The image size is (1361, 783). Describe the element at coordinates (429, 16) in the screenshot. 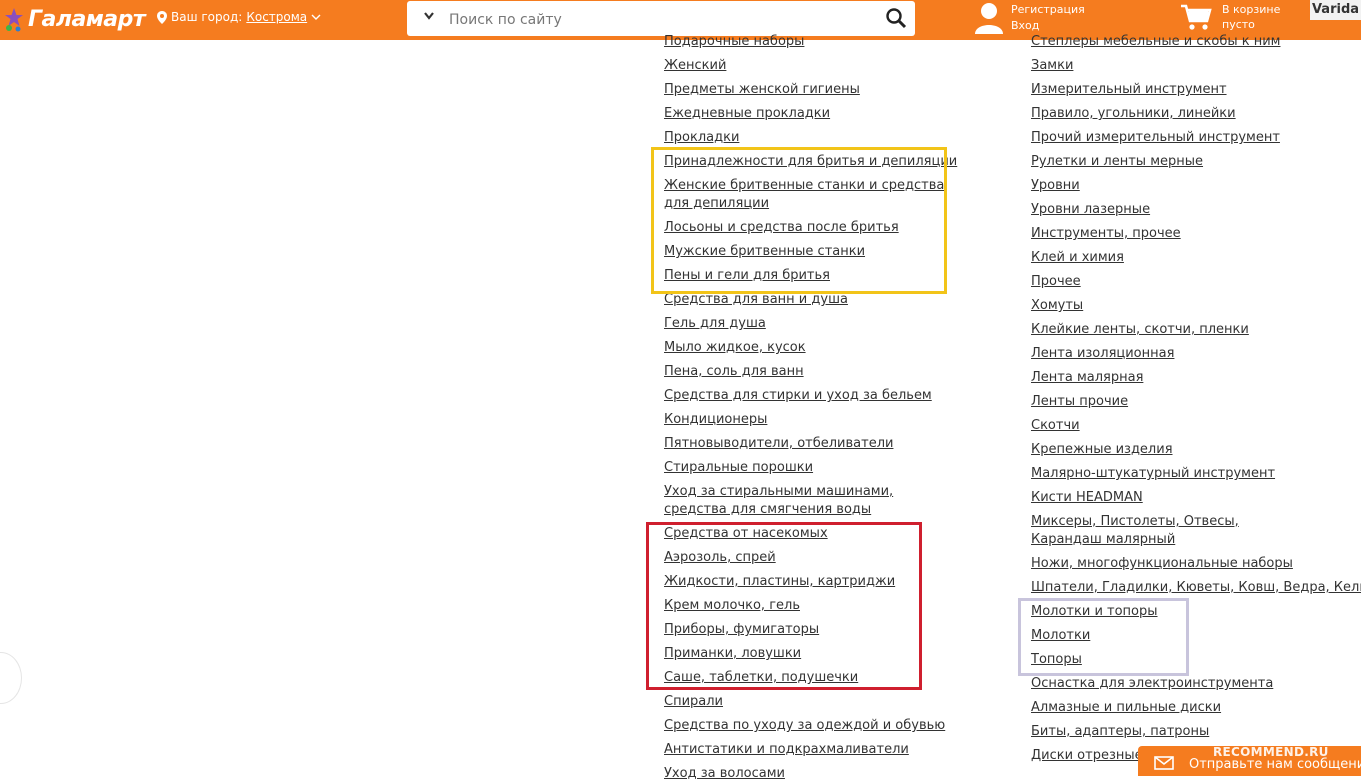

I see `search-category-chevron-icon` at that location.